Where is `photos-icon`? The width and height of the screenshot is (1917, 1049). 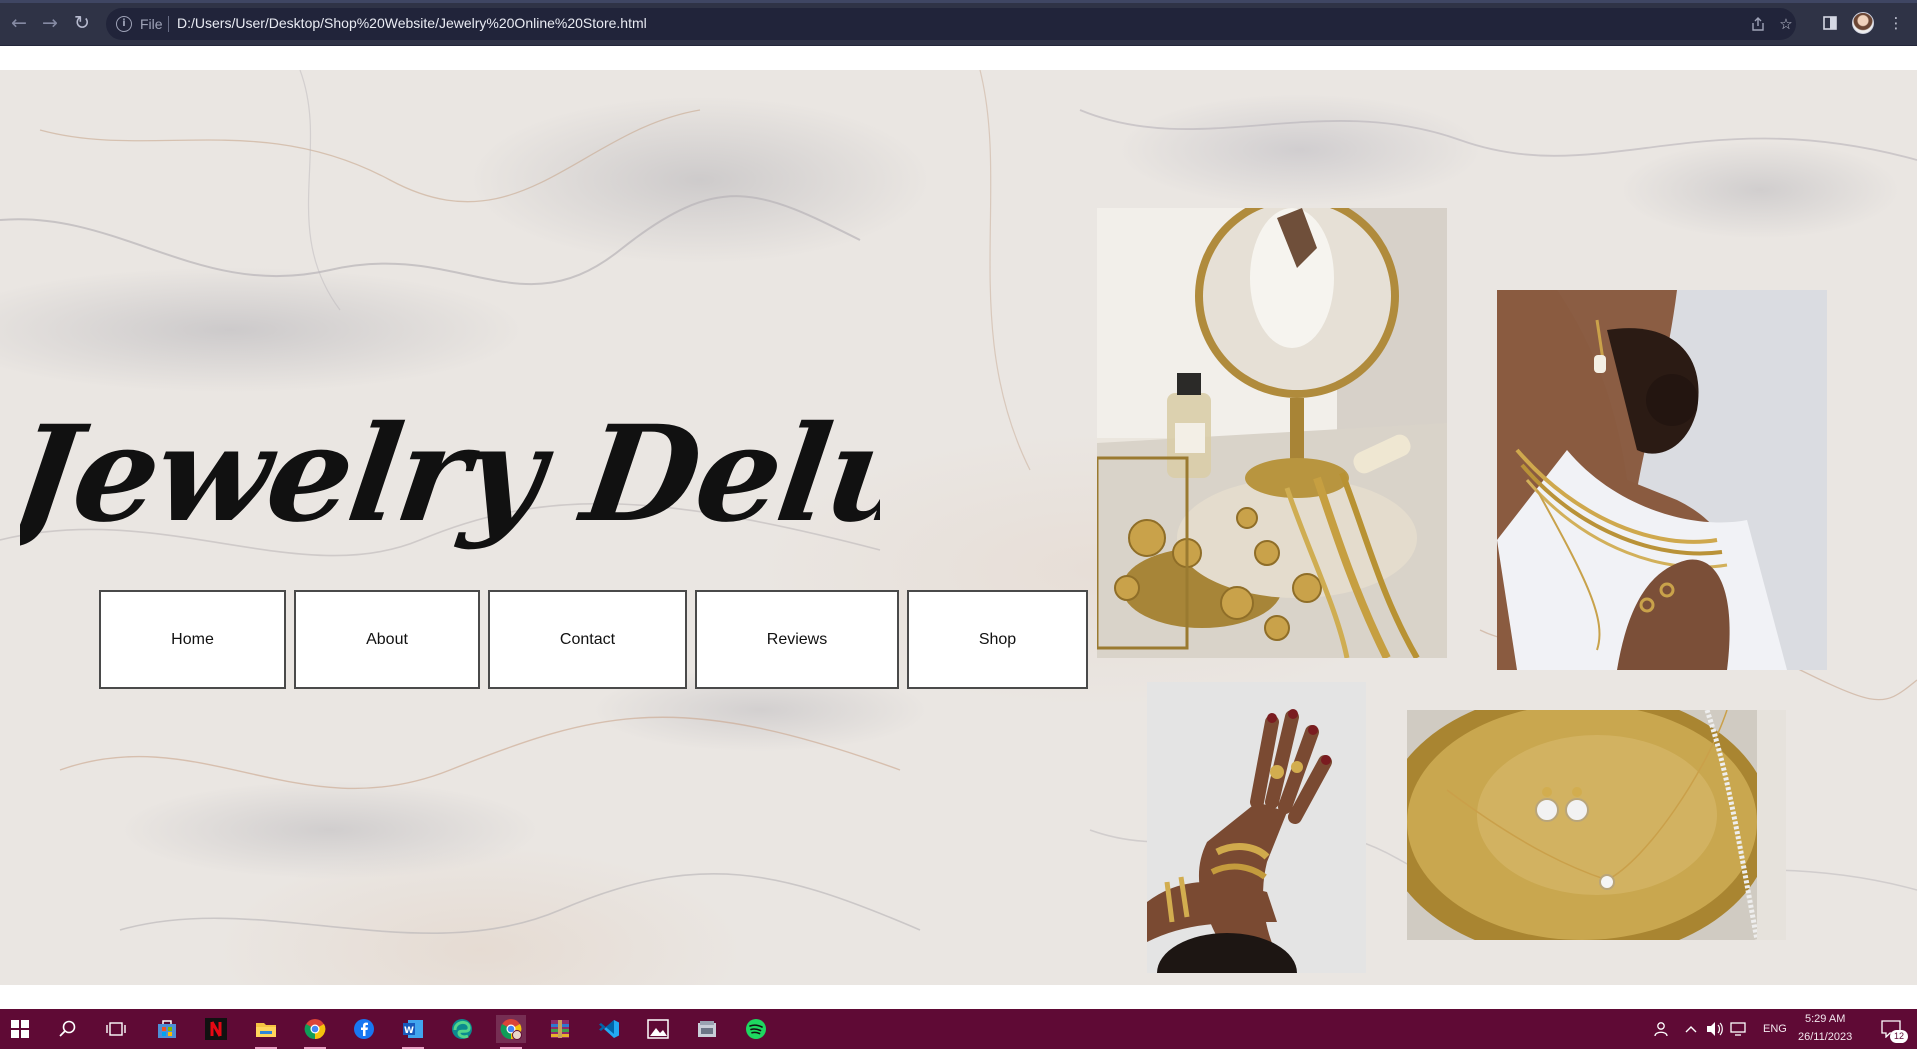 photos-icon is located at coordinates (658, 1029).